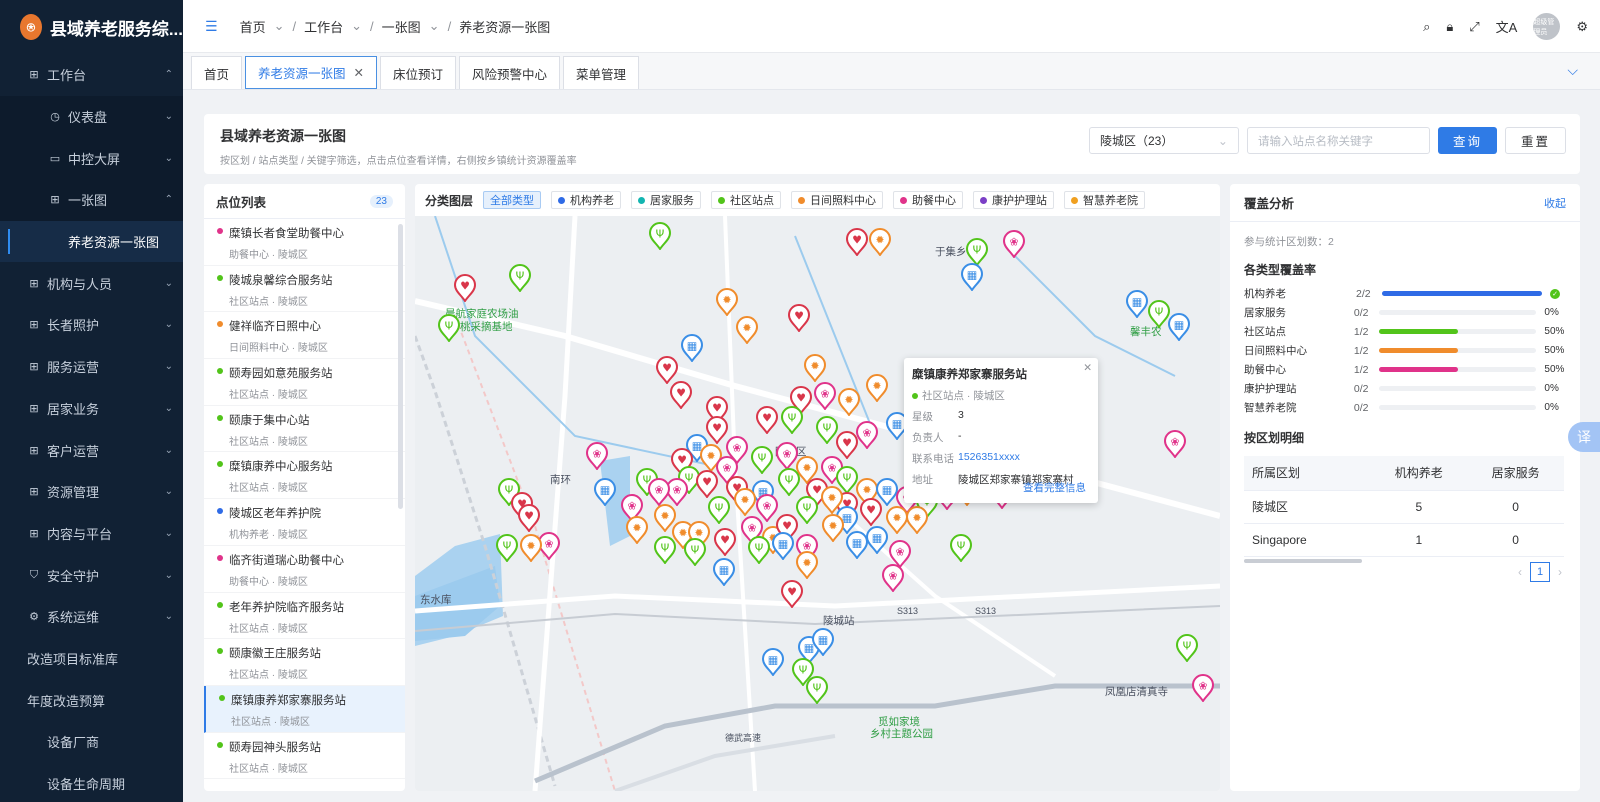 The image size is (1600, 802). Describe the element at coordinates (1520, 572) in the screenshot. I see `prev-page-icon: ‹` at that location.